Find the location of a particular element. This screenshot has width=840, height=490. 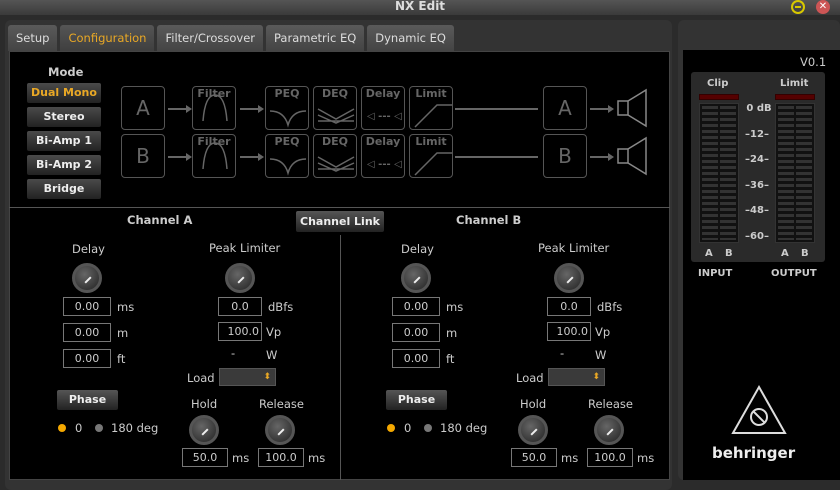

tab-dynamic-eq: Dynamic EQ is located at coordinates (410, 38).